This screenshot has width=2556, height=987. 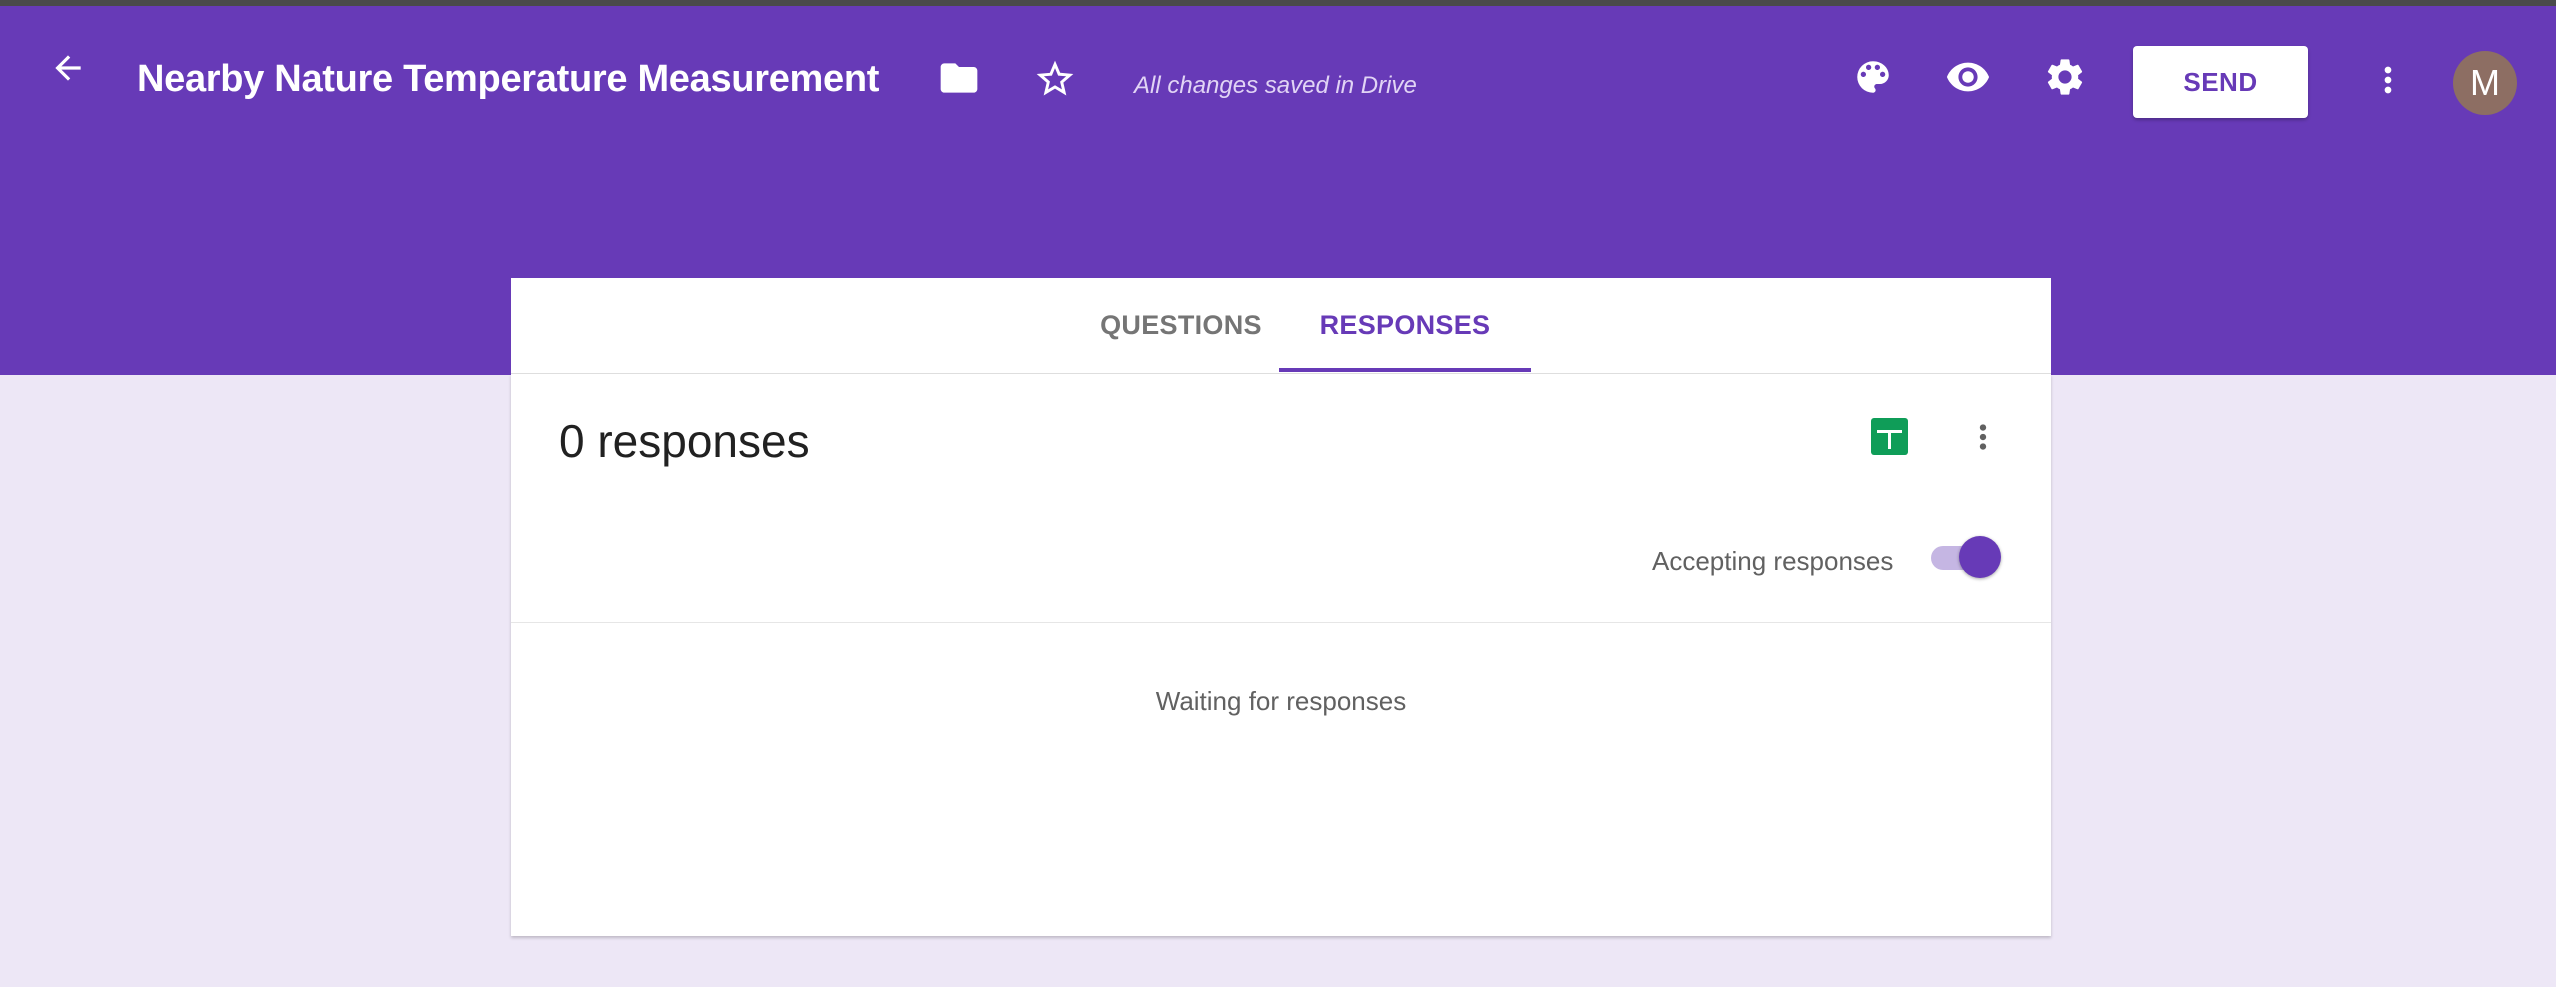 I want to click on avatar: M, so click(x=2485, y=83).